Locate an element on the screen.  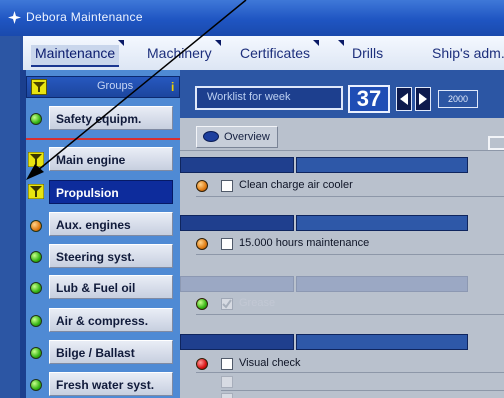
task-row: Grease is located at coordinates (350, 304).